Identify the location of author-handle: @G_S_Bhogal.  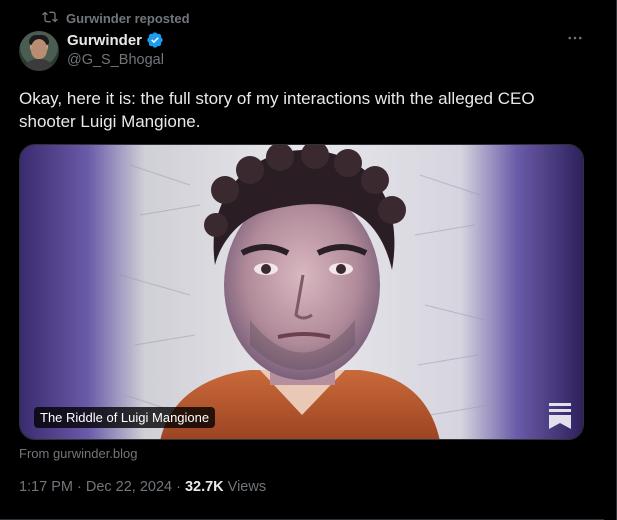
(115, 60).